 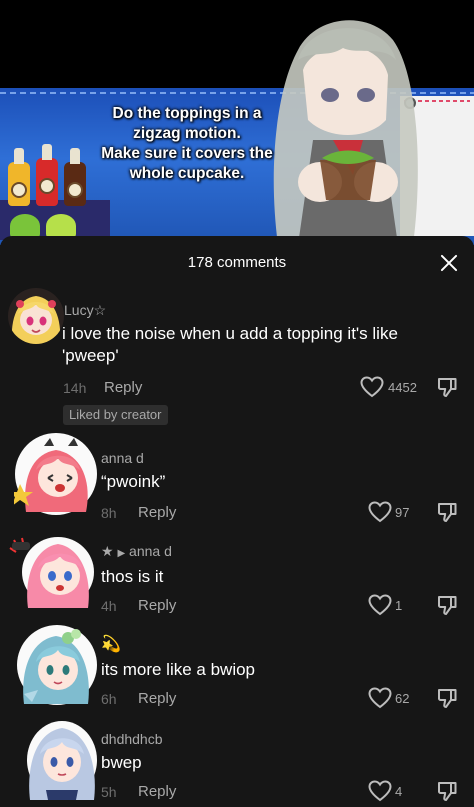 What do you see at coordinates (132, 576) in the screenshot?
I see `comment-text: thos is it` at bounding box center [132, 576].